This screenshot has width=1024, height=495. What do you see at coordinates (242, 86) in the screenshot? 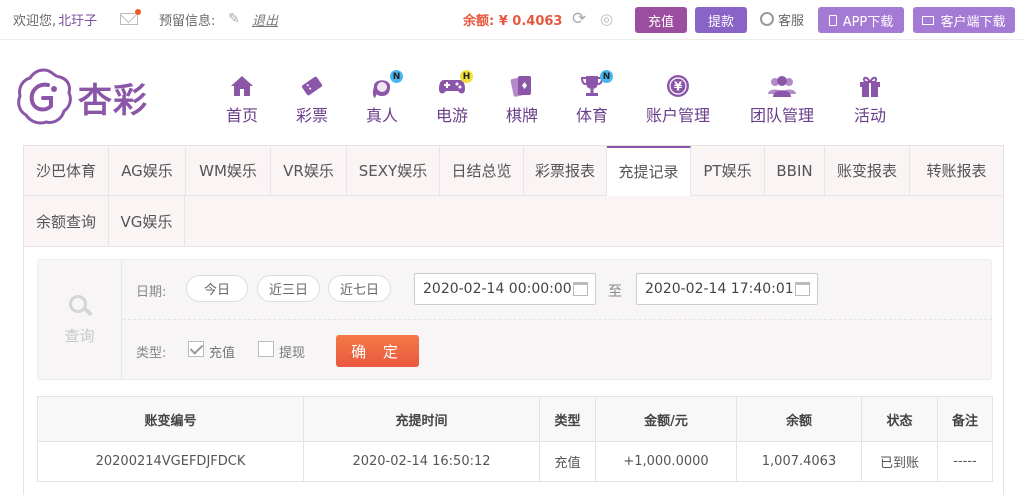
I see `home-icon` at bounding box center [242, 86].